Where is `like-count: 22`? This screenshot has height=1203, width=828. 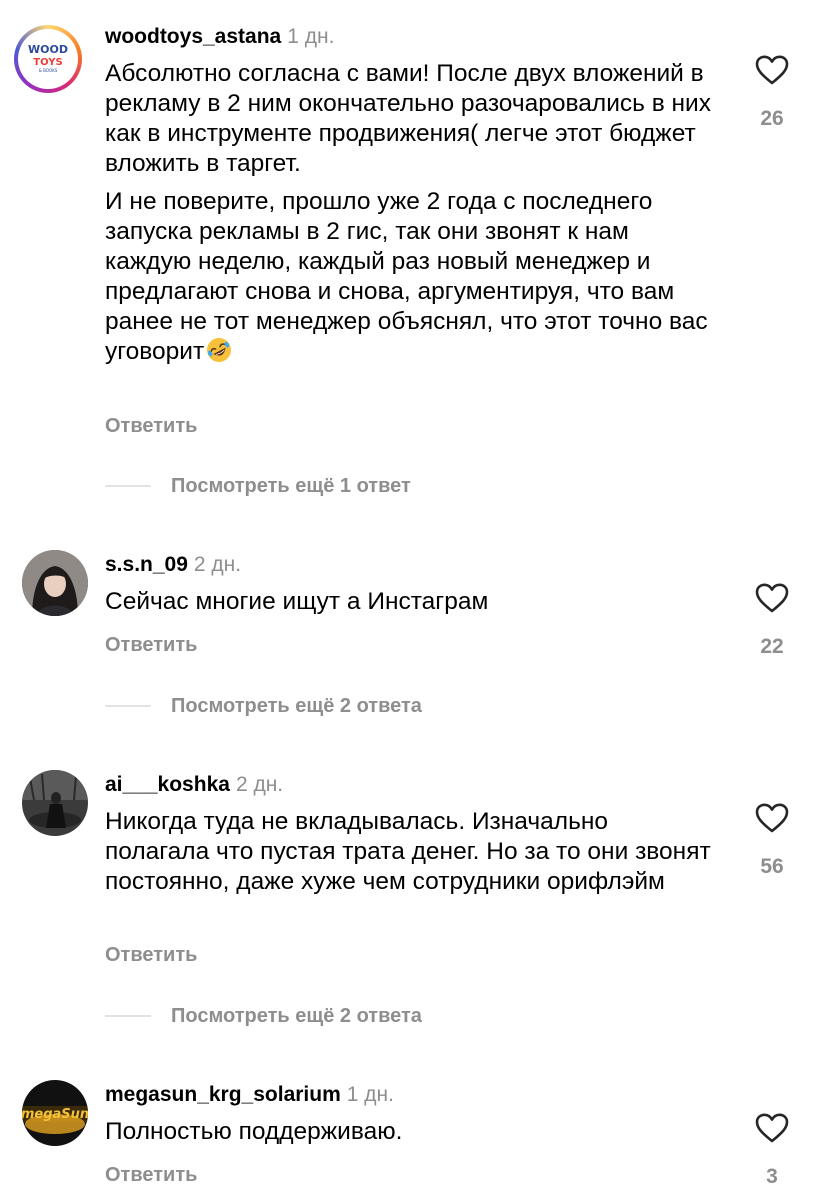 like-count: 22 is located at coordinates (772, 646).